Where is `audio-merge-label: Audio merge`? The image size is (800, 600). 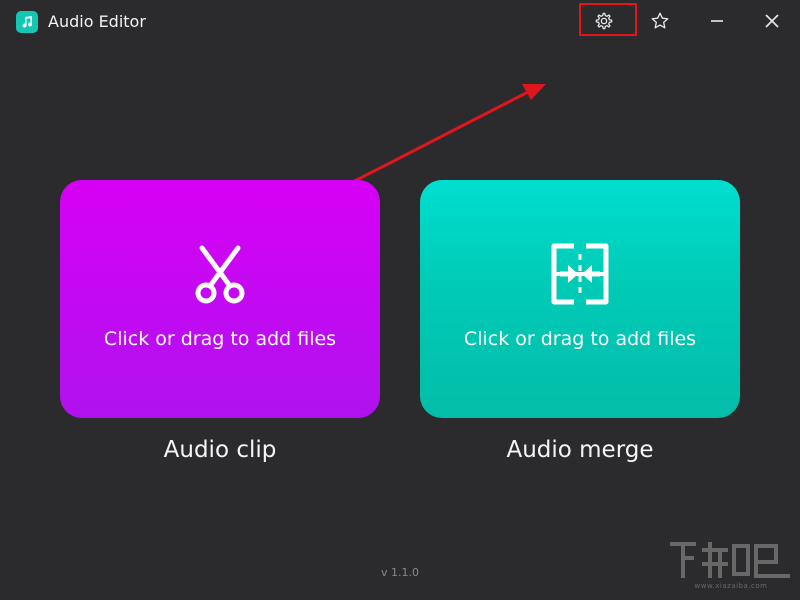
audio-merge-label: Audio merge is located at coordinates (580, 450).